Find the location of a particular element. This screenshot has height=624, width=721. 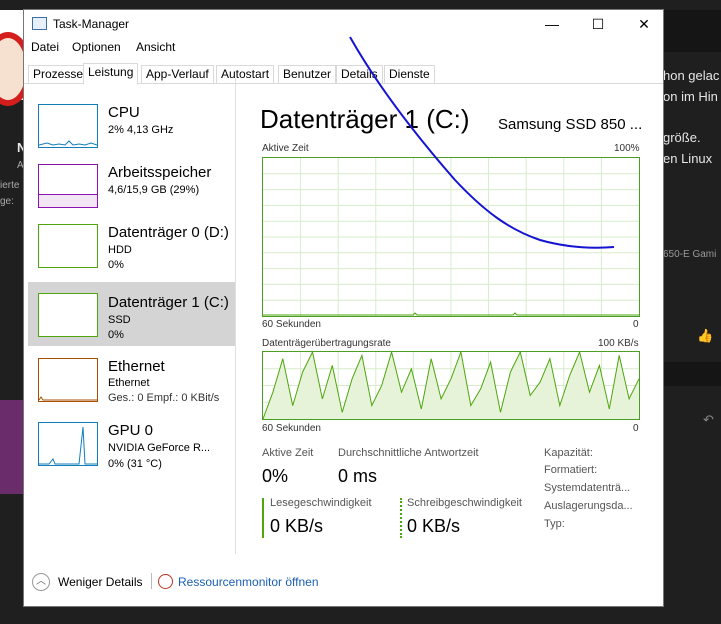

background-left-fragment: A is located at coordinates (20, 165).